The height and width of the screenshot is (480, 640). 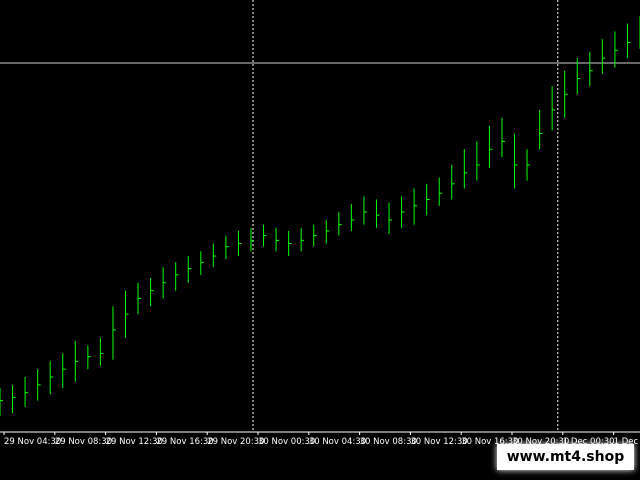 What do you see at coordinates (388, 442) in the screenshot?
I see `time-label: 30 Nov 08:30` at bounding box center [388, 442].